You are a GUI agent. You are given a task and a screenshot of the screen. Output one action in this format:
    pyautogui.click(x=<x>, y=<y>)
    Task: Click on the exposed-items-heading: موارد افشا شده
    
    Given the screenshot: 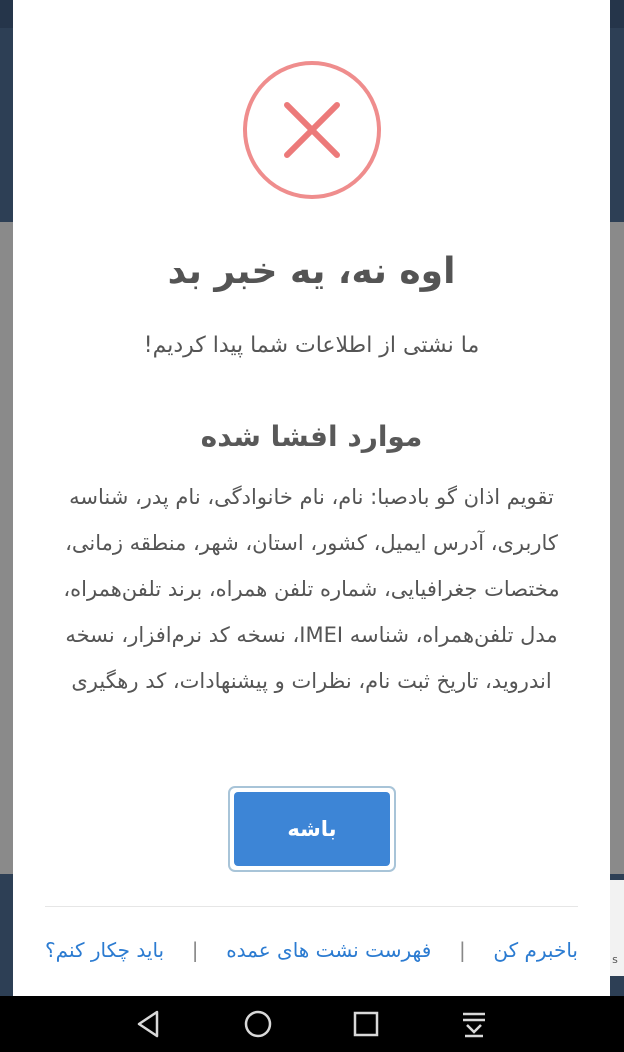 What is the action you would take?
    pyautogui.click(x=311, y=436)
    